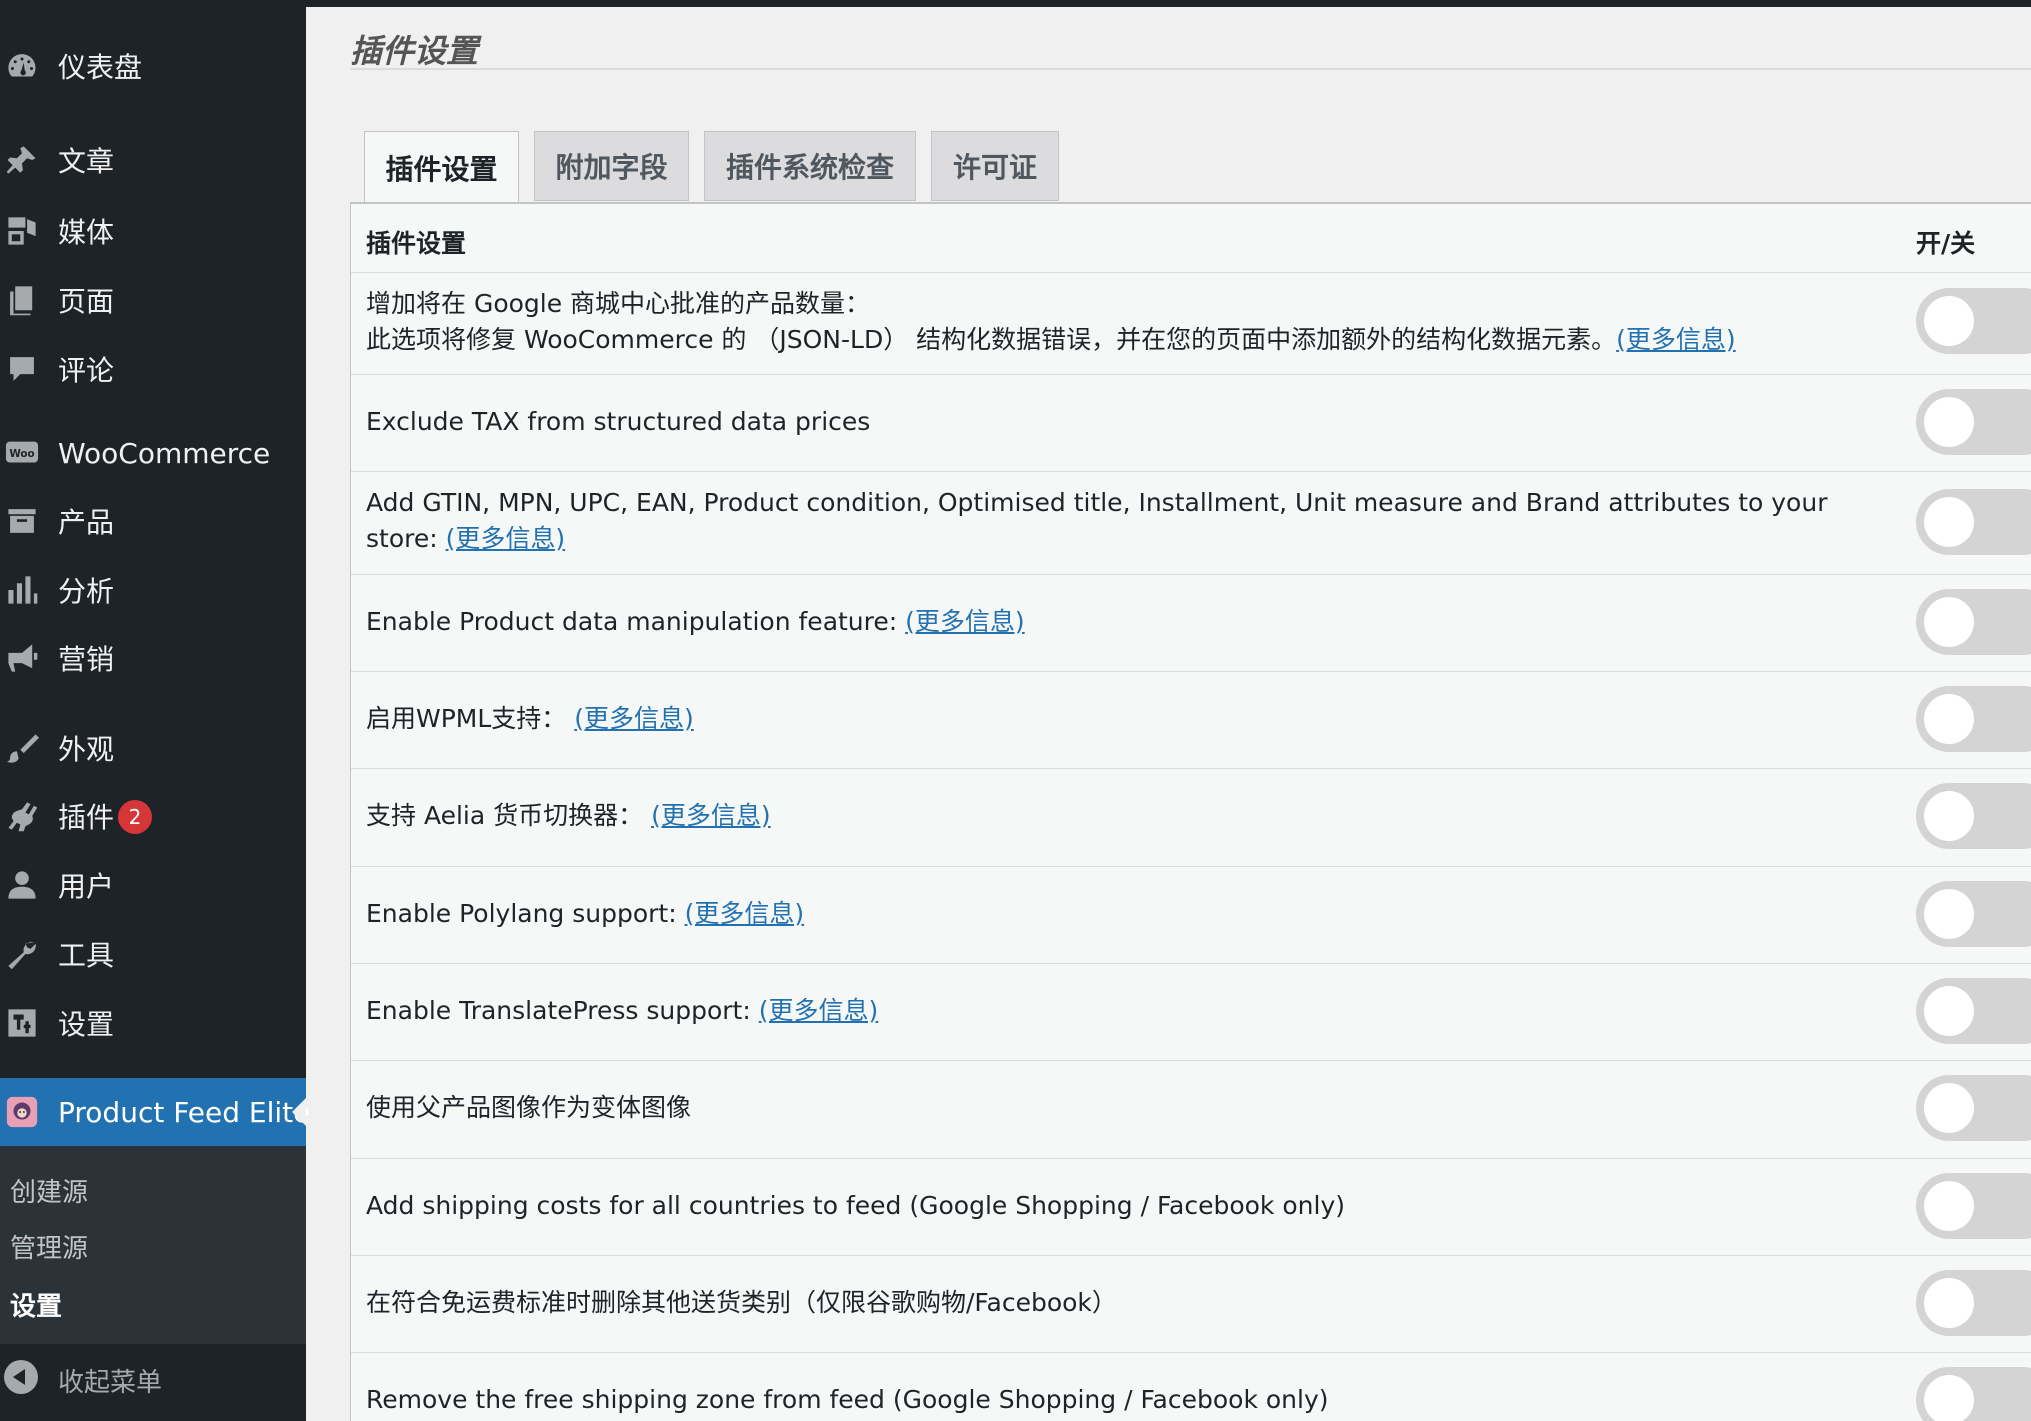  I want to click on sidebar-item-appearance: 外观, so click(153, 748).